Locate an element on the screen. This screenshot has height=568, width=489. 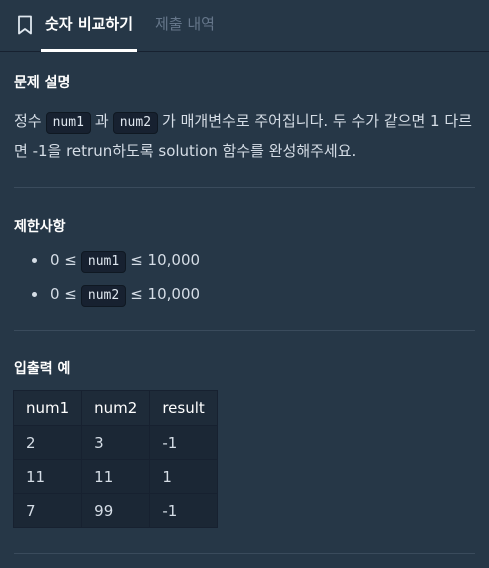
examples-title: 입출력 예 is located at coordinates (42, 369).